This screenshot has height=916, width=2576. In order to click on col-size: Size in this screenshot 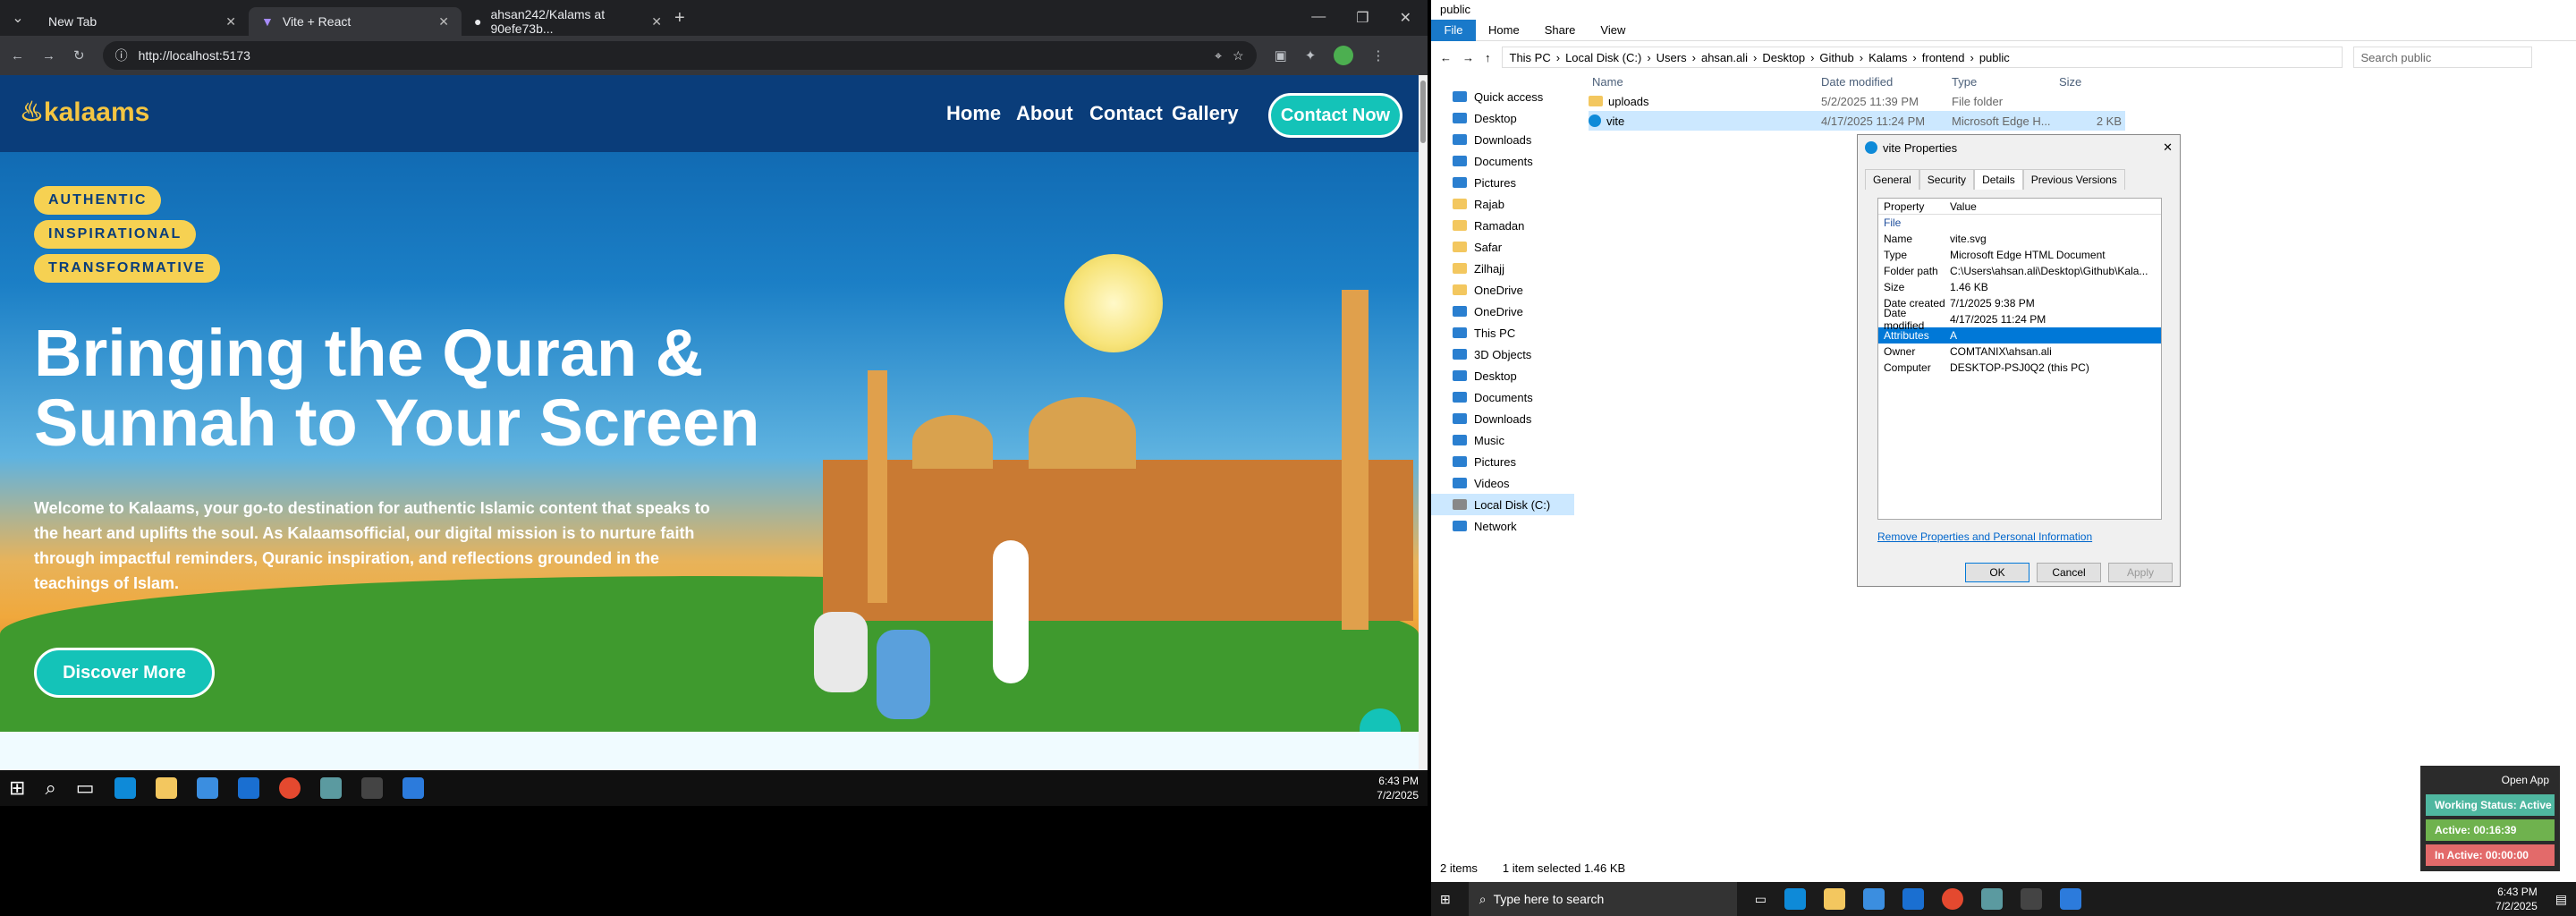, I will do `click(2090, 82)`.